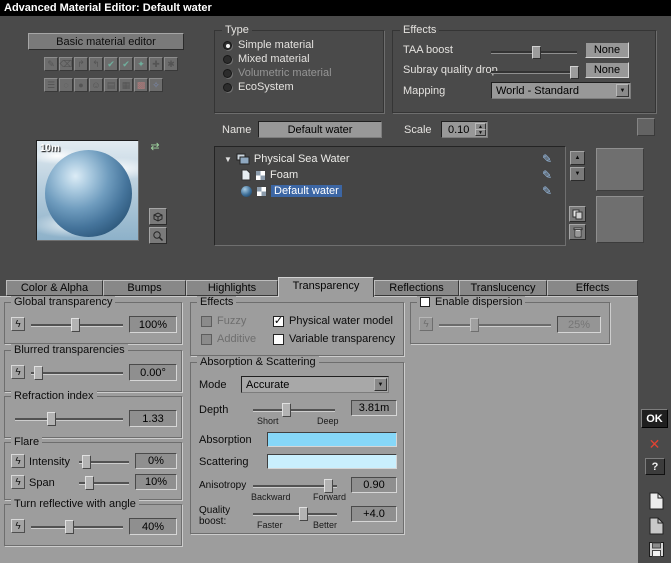 The image size is (671, 563). I want to click on layer-thumbnail-bottom, so click(620, 219).